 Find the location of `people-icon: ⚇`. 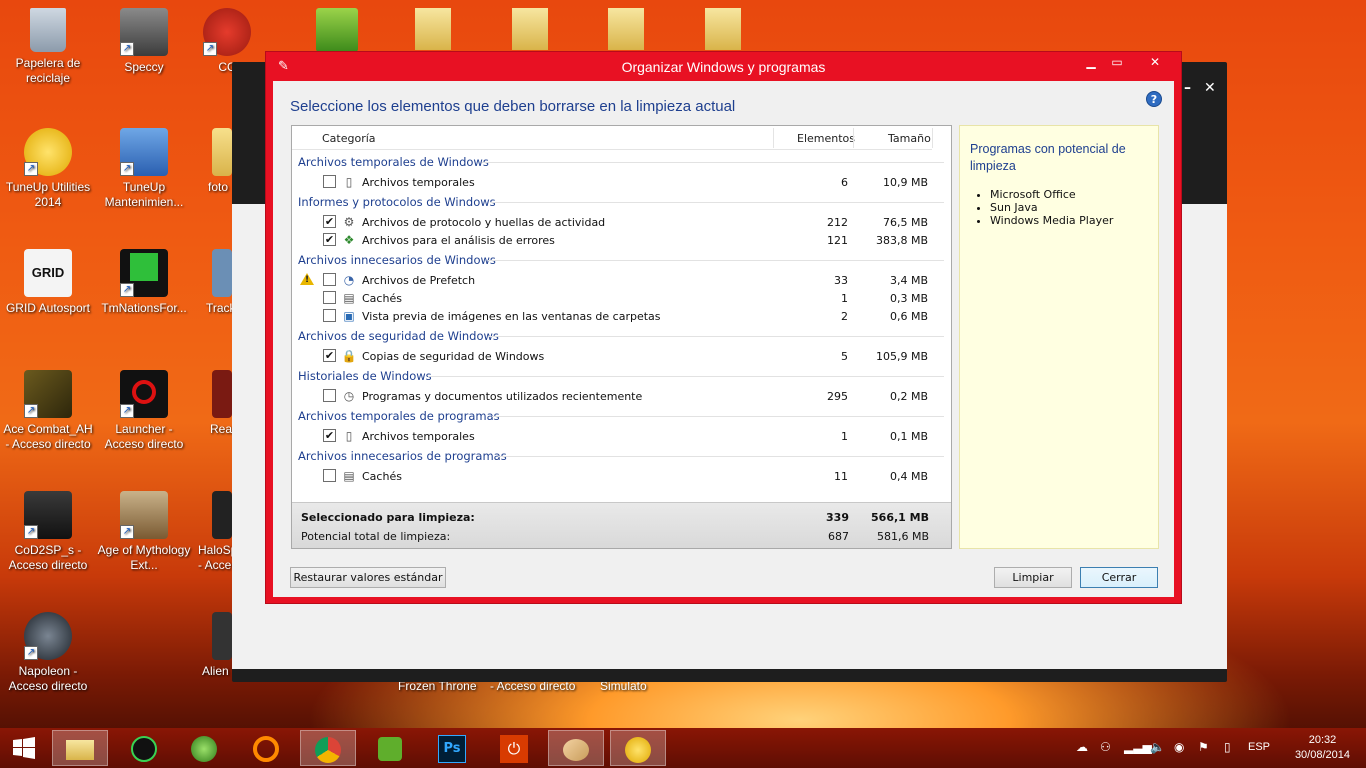

people-icon: ⚇ is located at coordinates (1105, 747).